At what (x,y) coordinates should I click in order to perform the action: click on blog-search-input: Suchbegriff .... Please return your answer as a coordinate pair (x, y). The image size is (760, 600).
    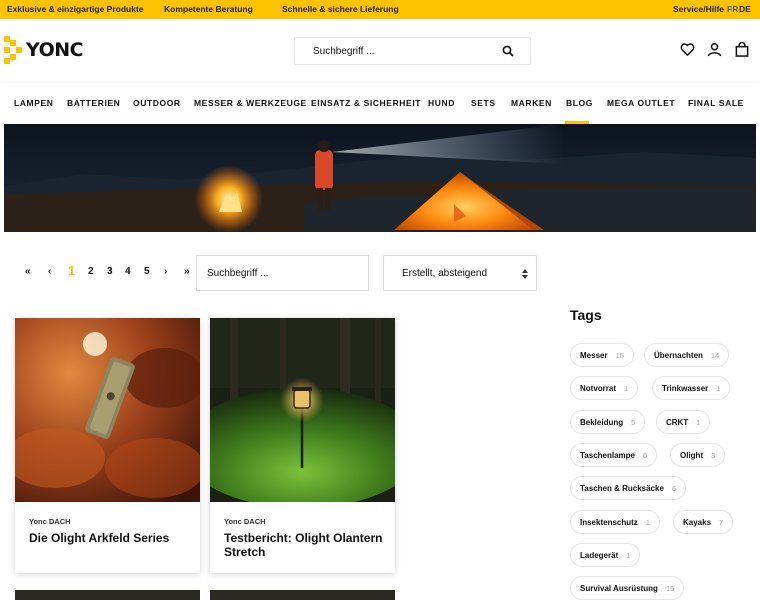
    Looking at the image, I should click on (282, 273).